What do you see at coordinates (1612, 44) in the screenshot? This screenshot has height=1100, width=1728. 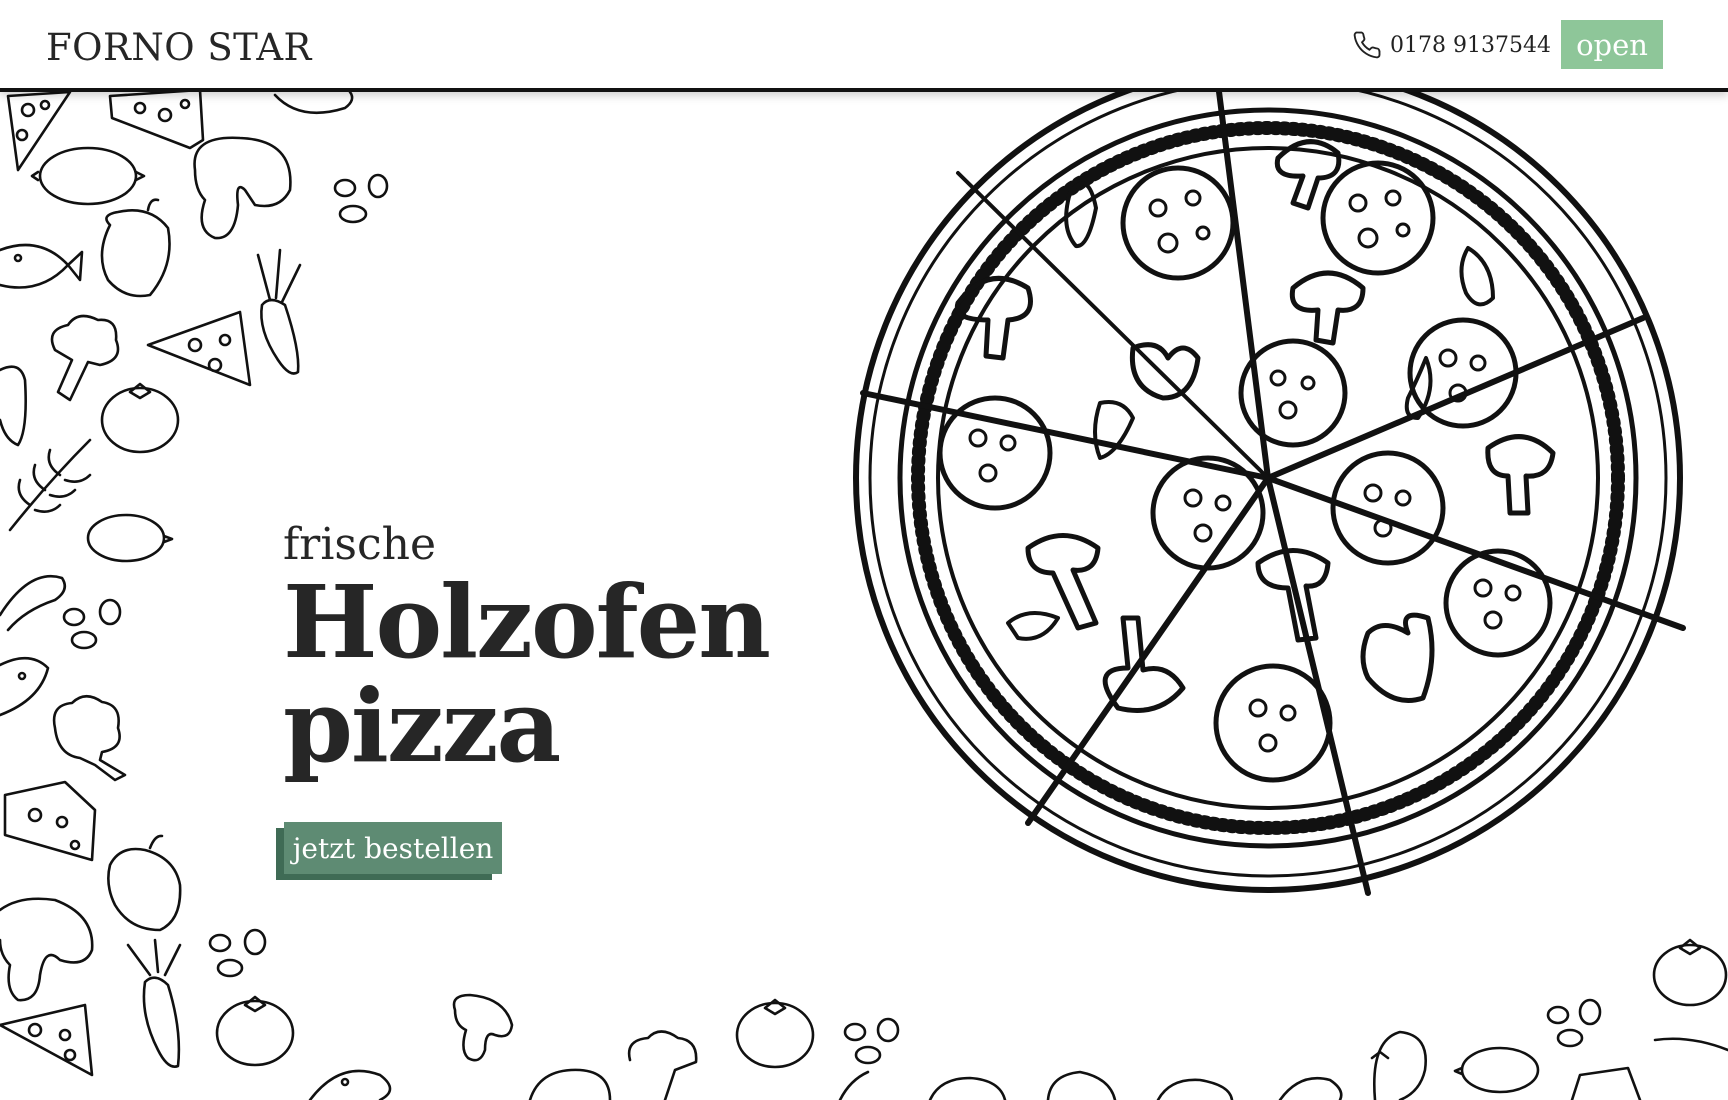 I see `open-status-button: open` at bounding box center [1612, 44].